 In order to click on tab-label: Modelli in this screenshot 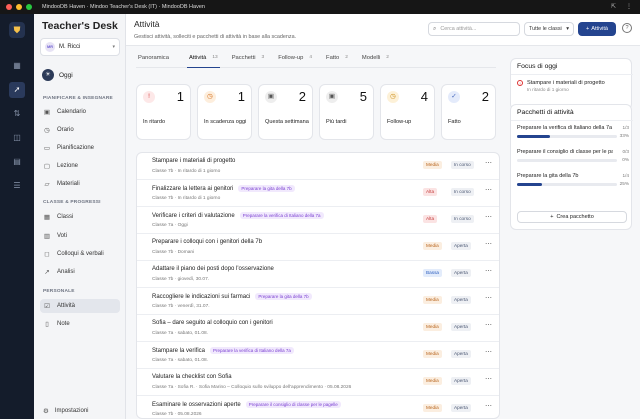, I will do `click(371, 58)`.